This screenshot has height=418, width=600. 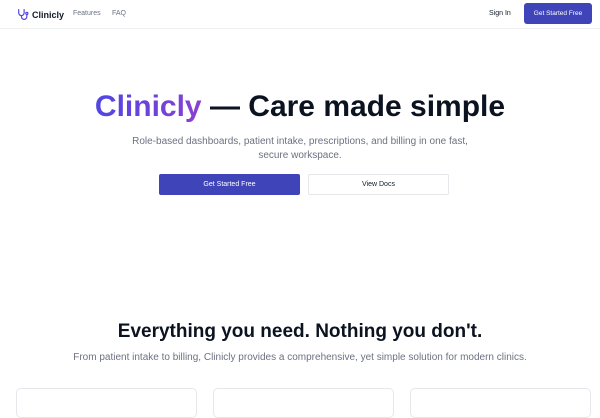 I want to click on nav-link-faq: FAQ, so click(x=119, y=14).